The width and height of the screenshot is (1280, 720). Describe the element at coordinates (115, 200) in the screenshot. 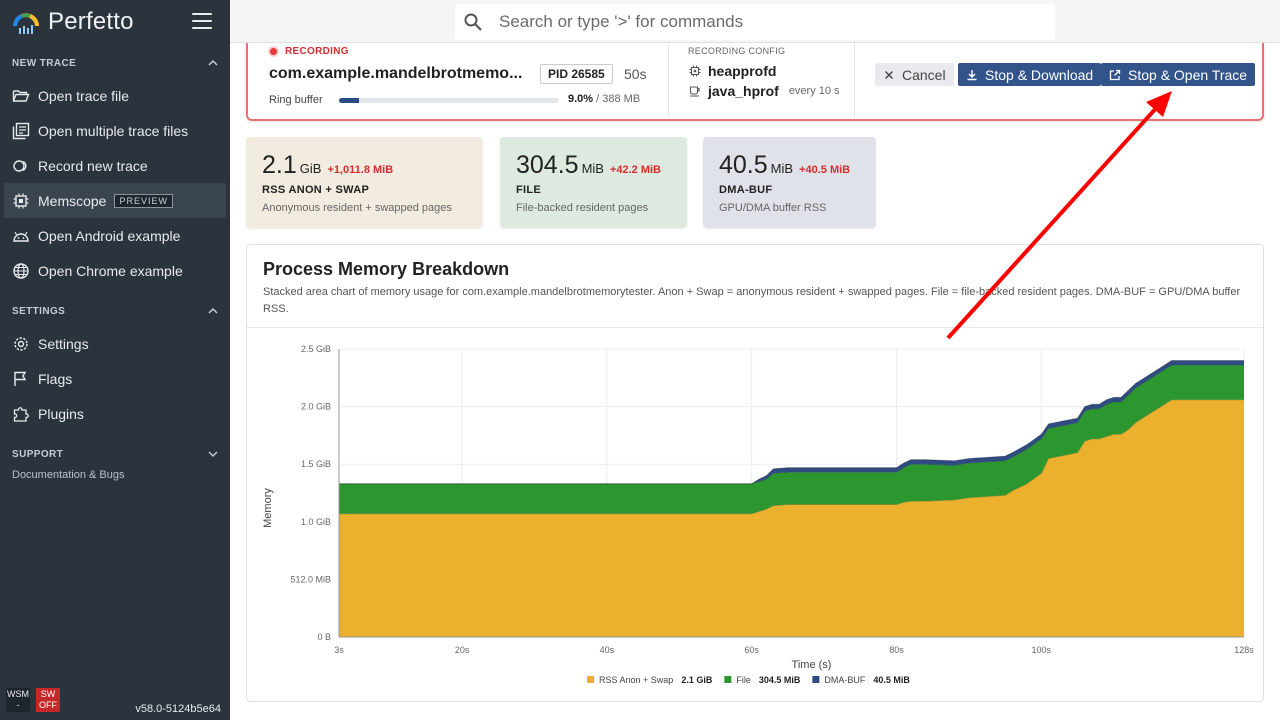

I see `sidebar-item-memscope: Memscope PREVIEW` at that location.